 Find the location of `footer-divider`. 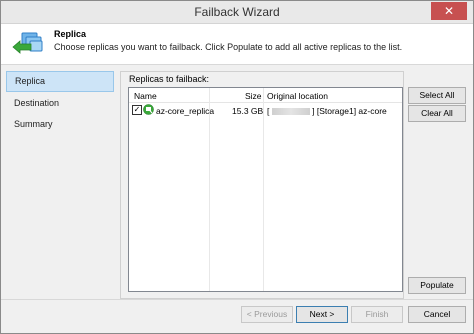

footer-divider is located at coordinates (237, 299).